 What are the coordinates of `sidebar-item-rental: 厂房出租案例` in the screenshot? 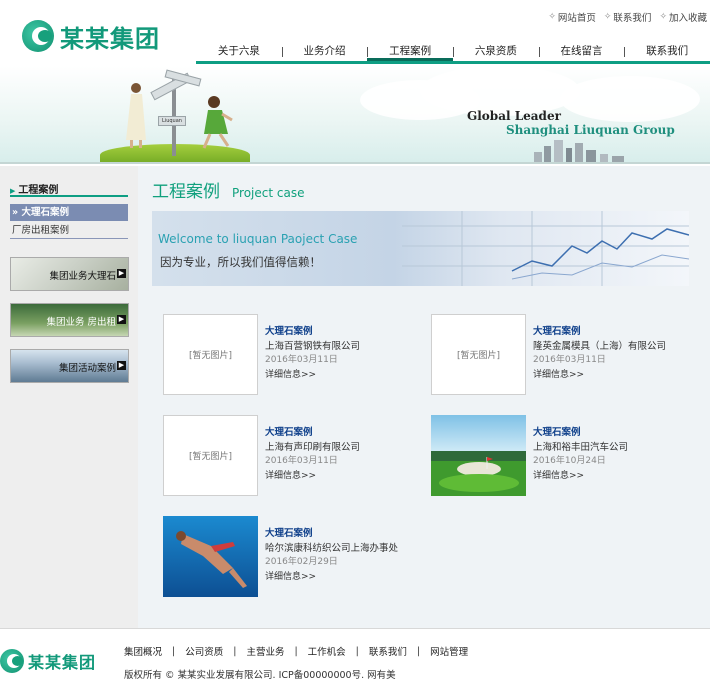 It's located at (69, 230).